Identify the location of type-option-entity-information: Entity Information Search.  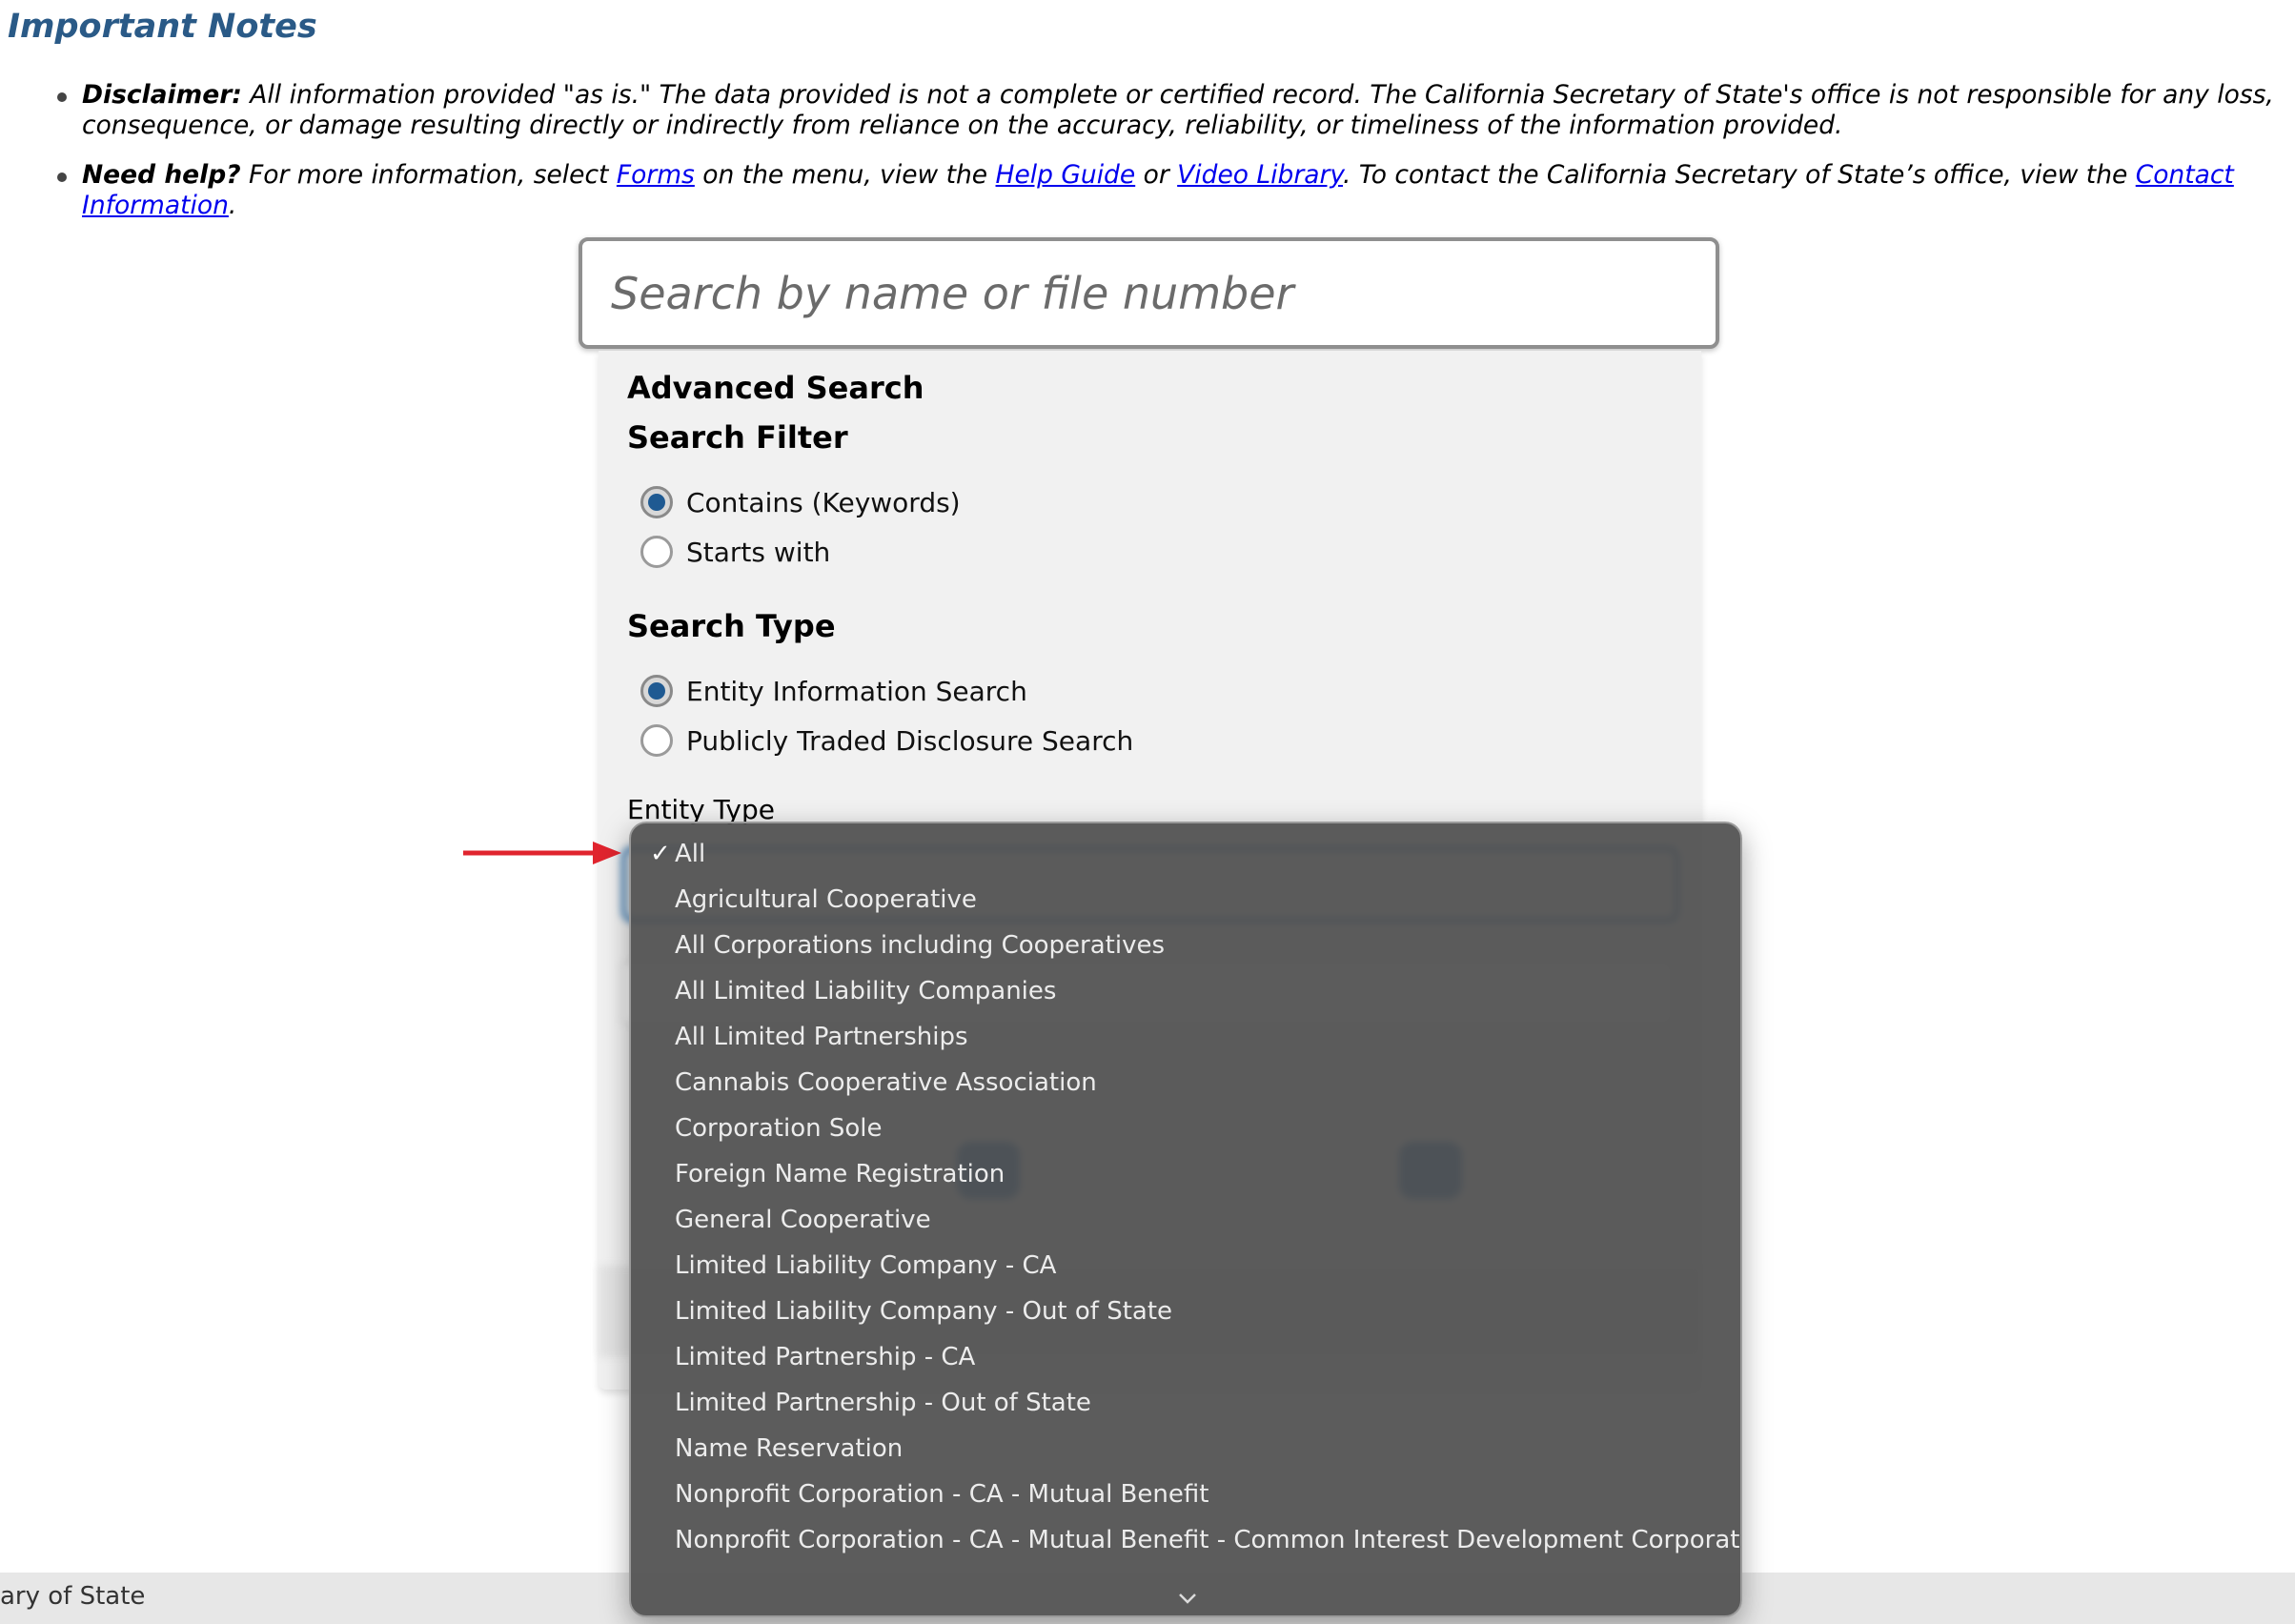
(833, 691).